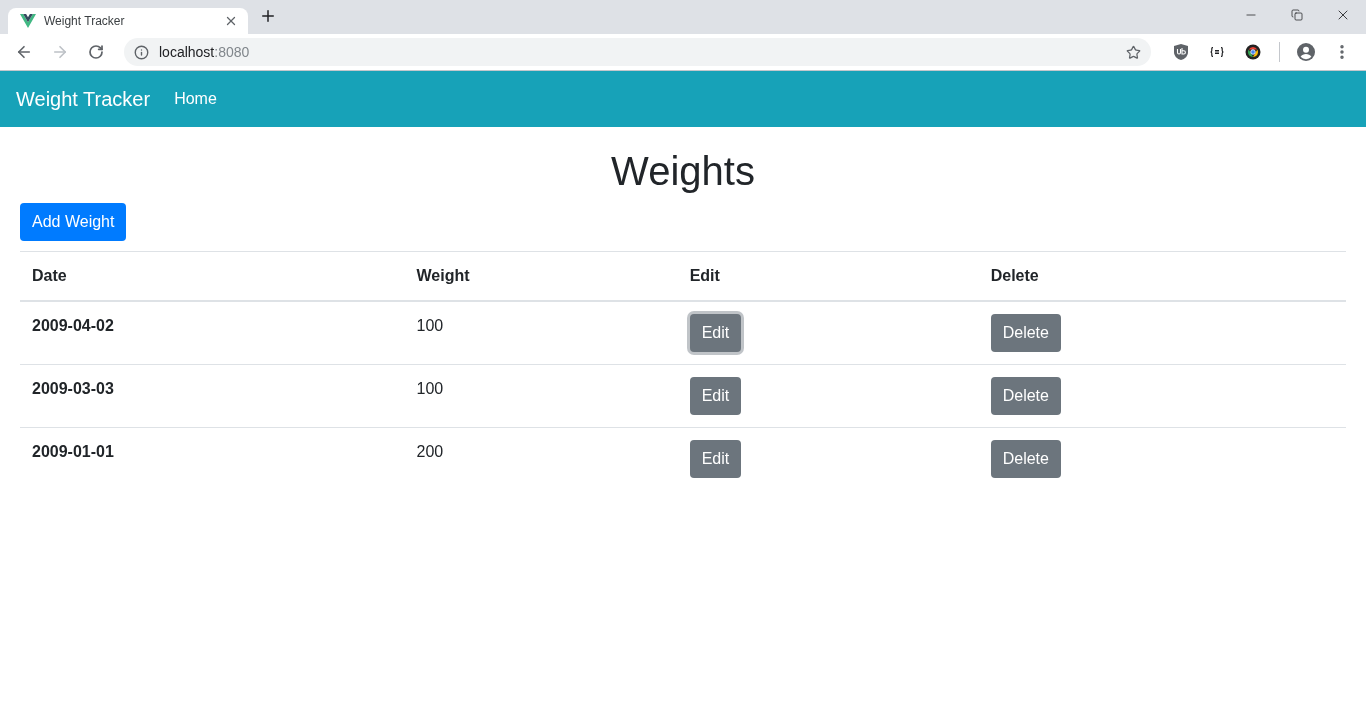  I want to click on url-text: localhost:8080, so click(205, 52).